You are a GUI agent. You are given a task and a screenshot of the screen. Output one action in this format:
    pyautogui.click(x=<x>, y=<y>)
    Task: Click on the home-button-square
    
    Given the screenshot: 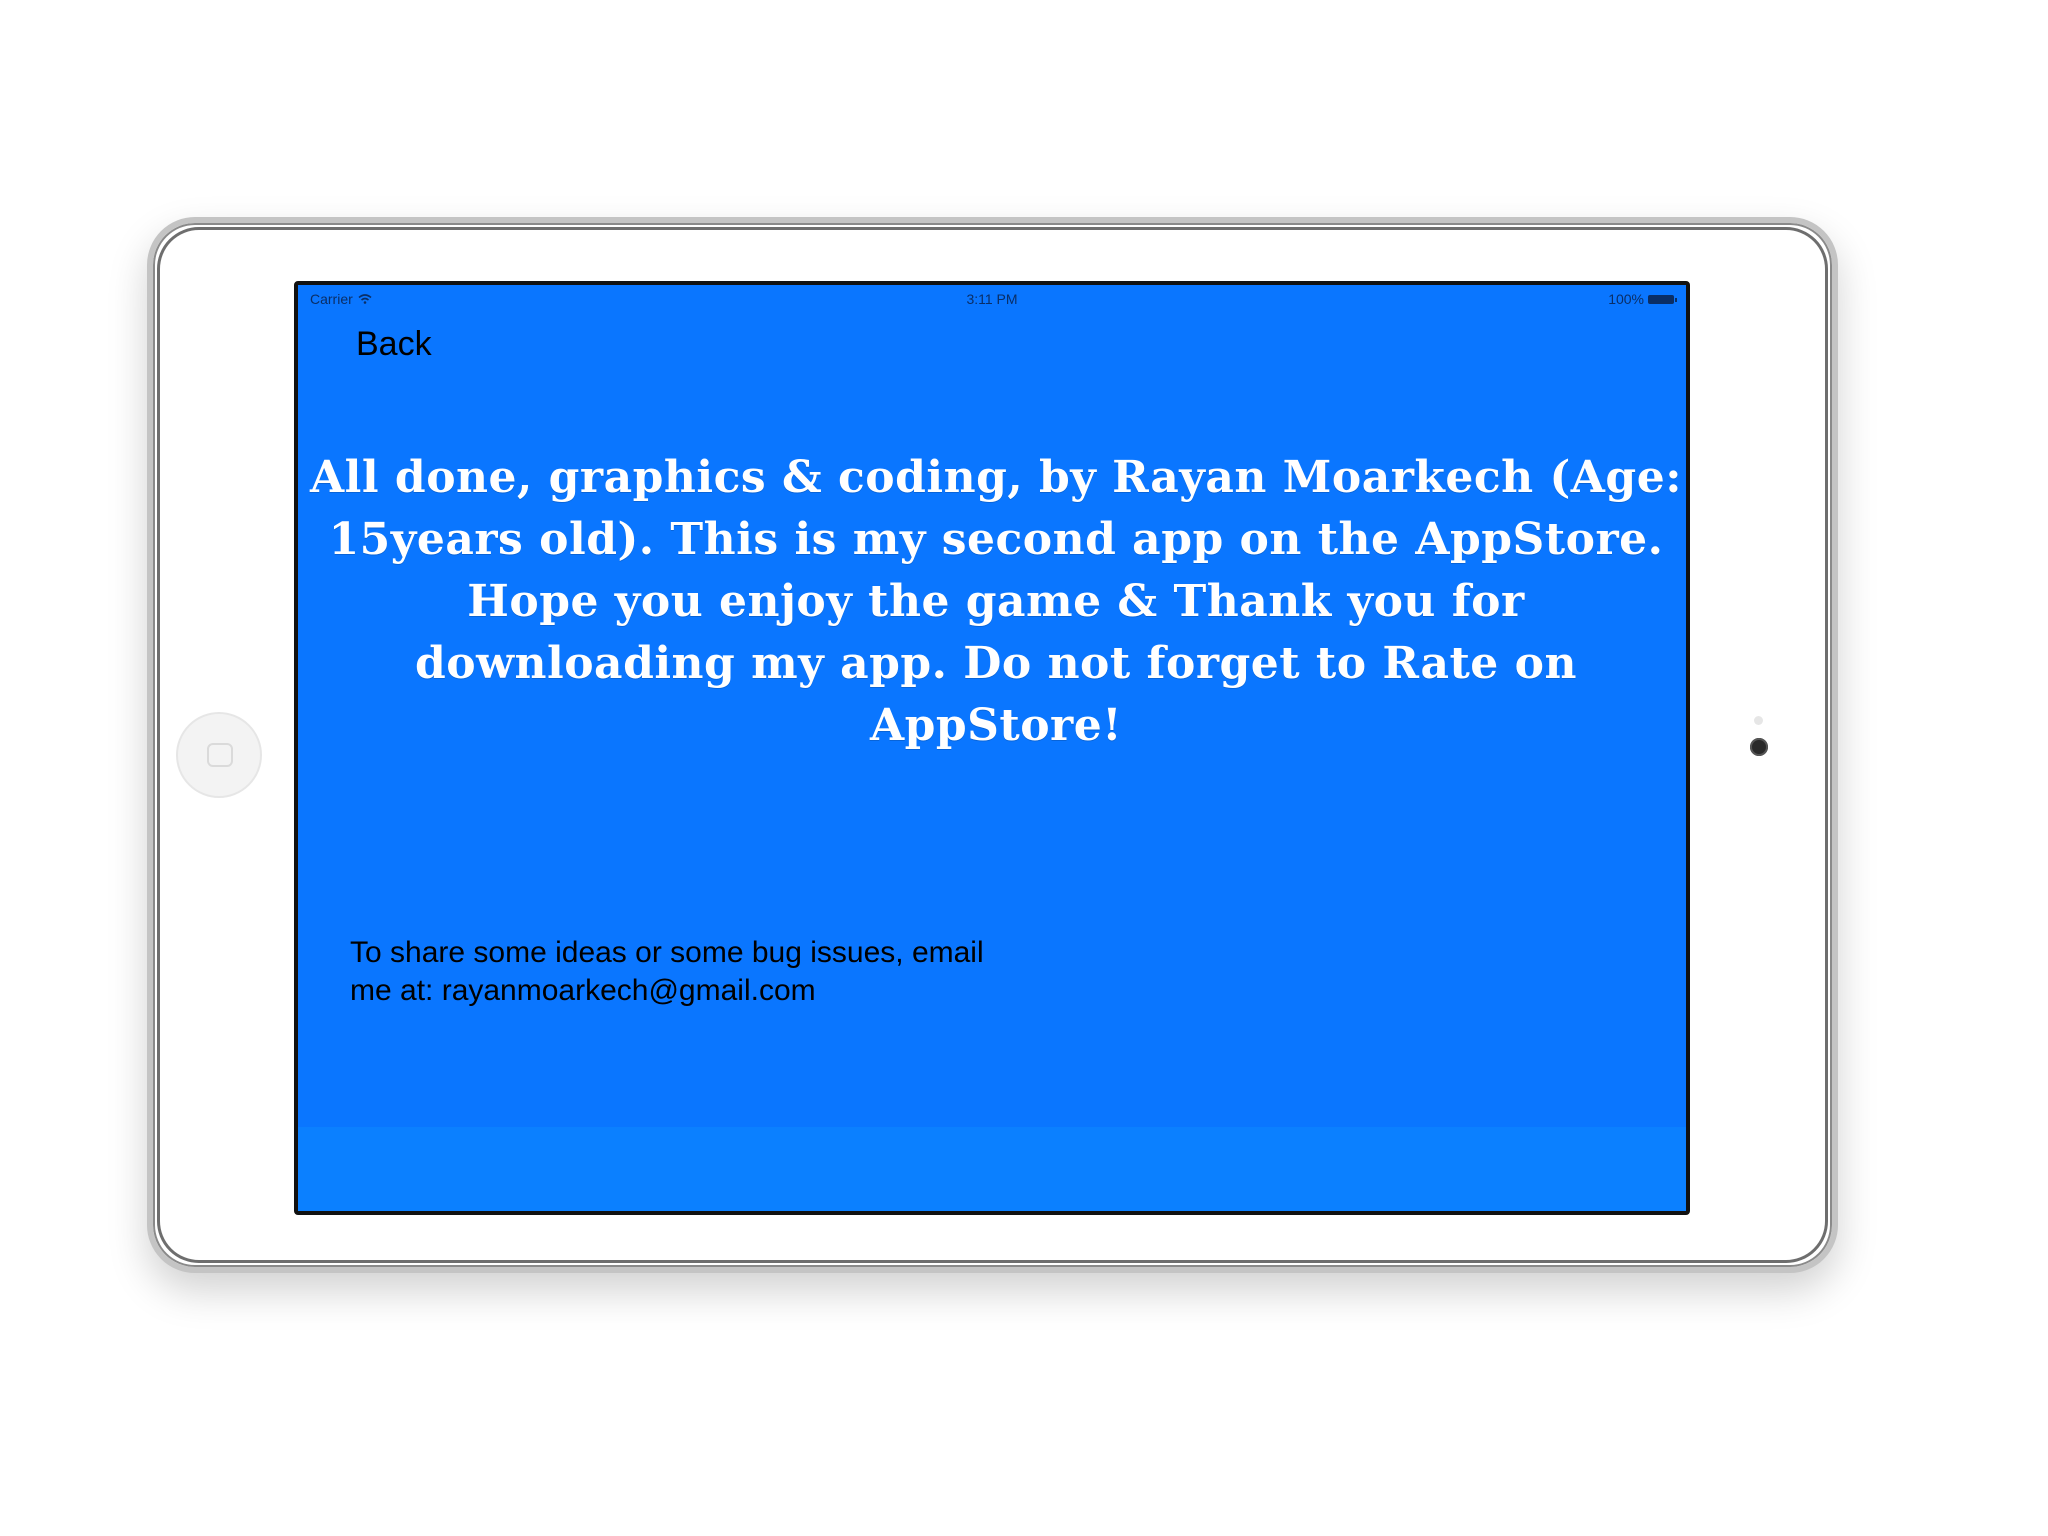 What is the action you would take?
    pyautogui.click(x=220, y=755)
    